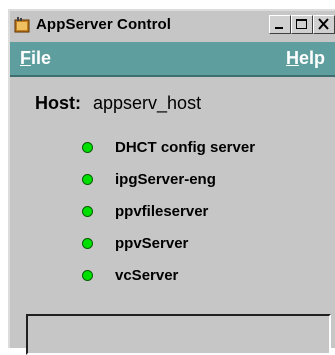  Describe the element at coordinates (185, 147) in the screenshot. I see `server-name: DHCT config server` at that location.